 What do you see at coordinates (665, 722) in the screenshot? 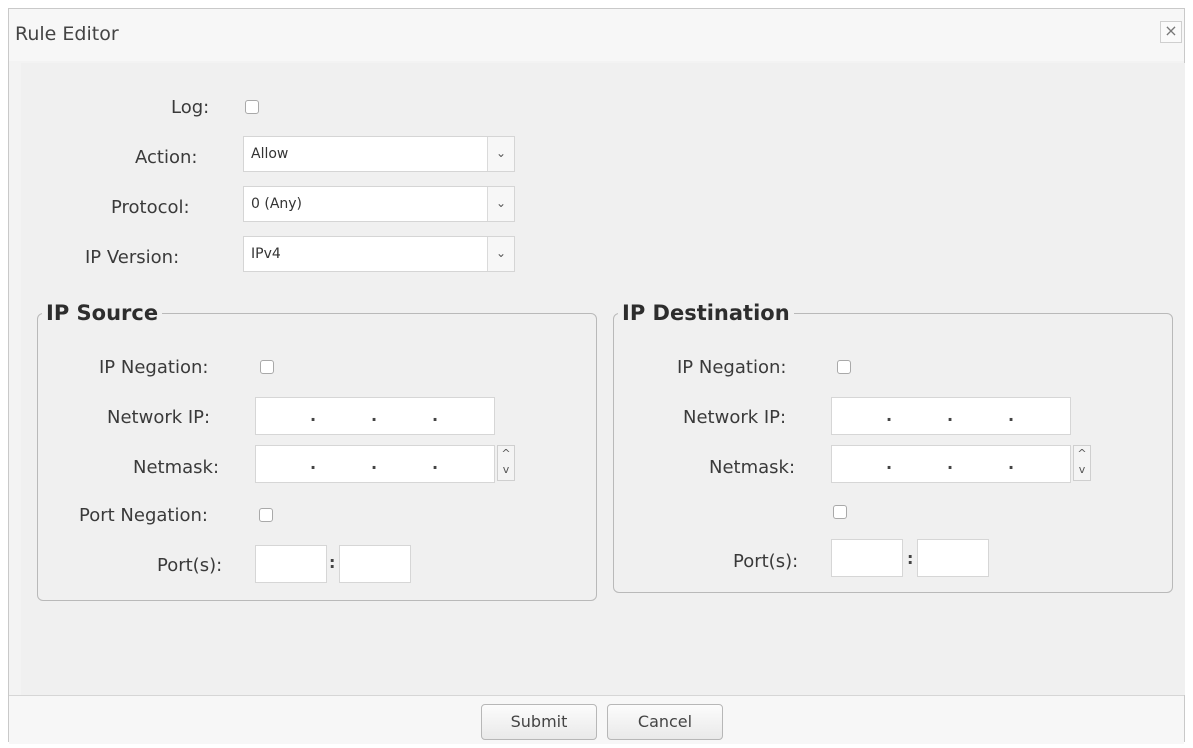
I see `cancel-button: Cancel` at bounding box center [665, 722].